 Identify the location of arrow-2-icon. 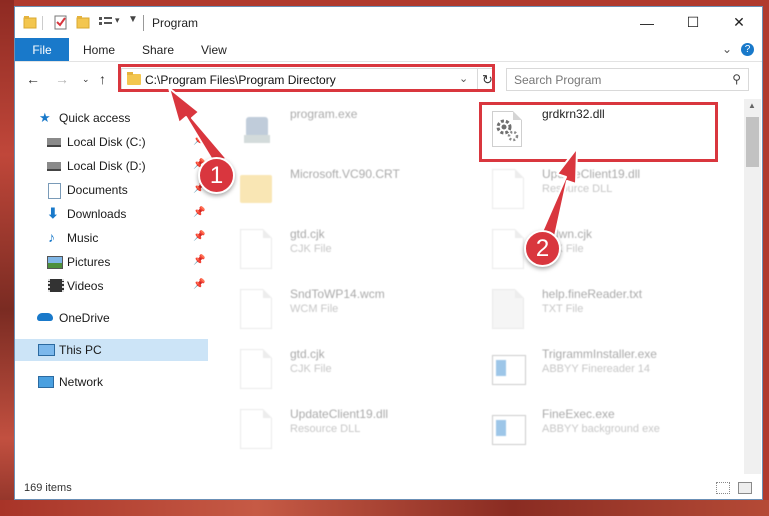
(559, 192).